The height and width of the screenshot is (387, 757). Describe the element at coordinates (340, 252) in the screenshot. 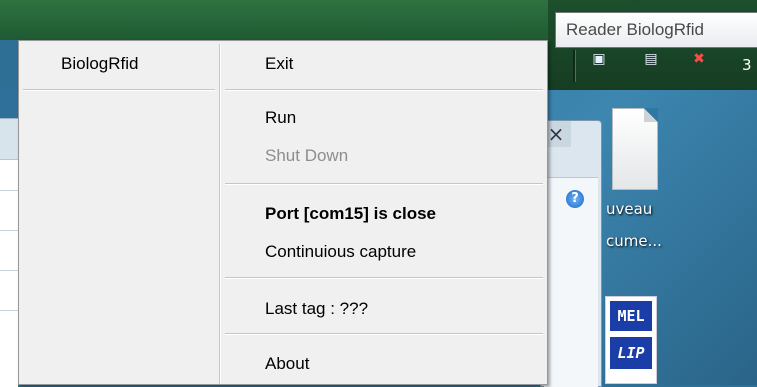

I see `menu-item-continuous-capture: Continuious capture` at that location.